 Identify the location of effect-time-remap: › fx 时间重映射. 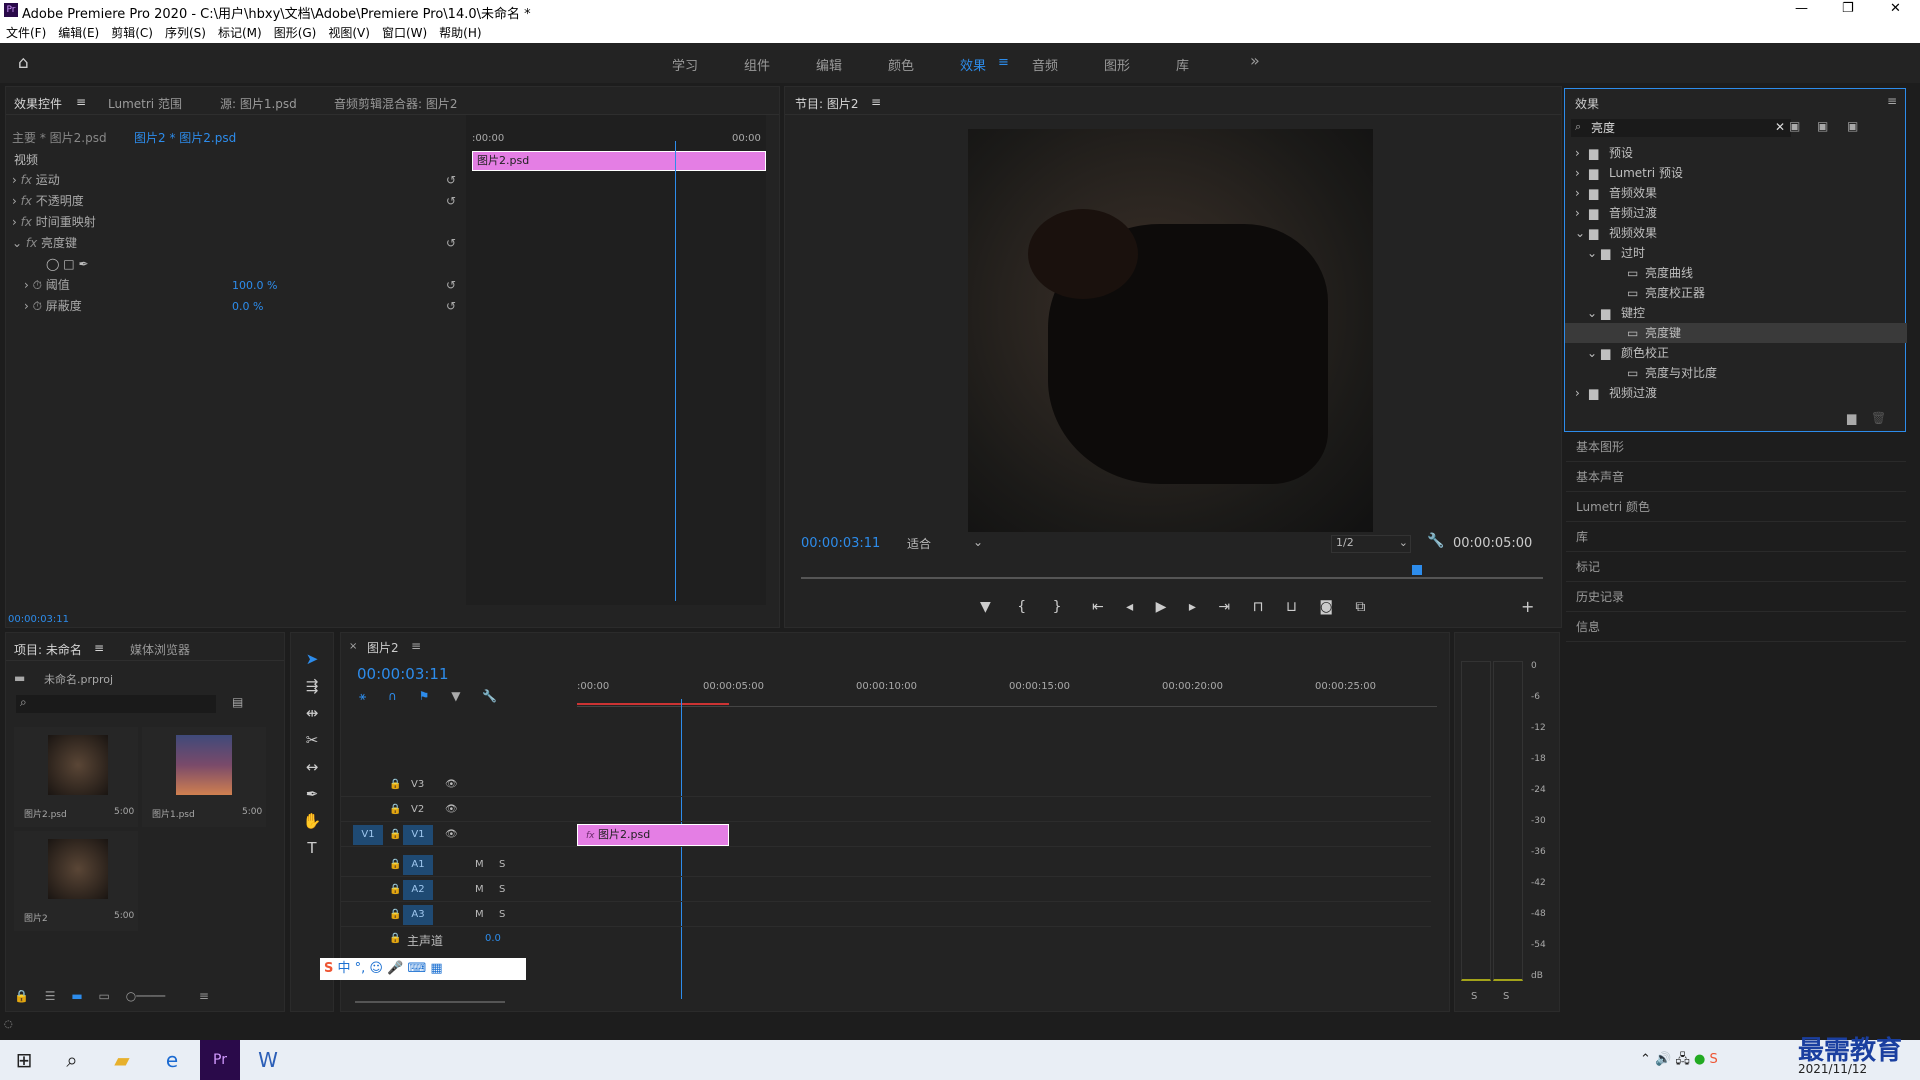
(54, 222).